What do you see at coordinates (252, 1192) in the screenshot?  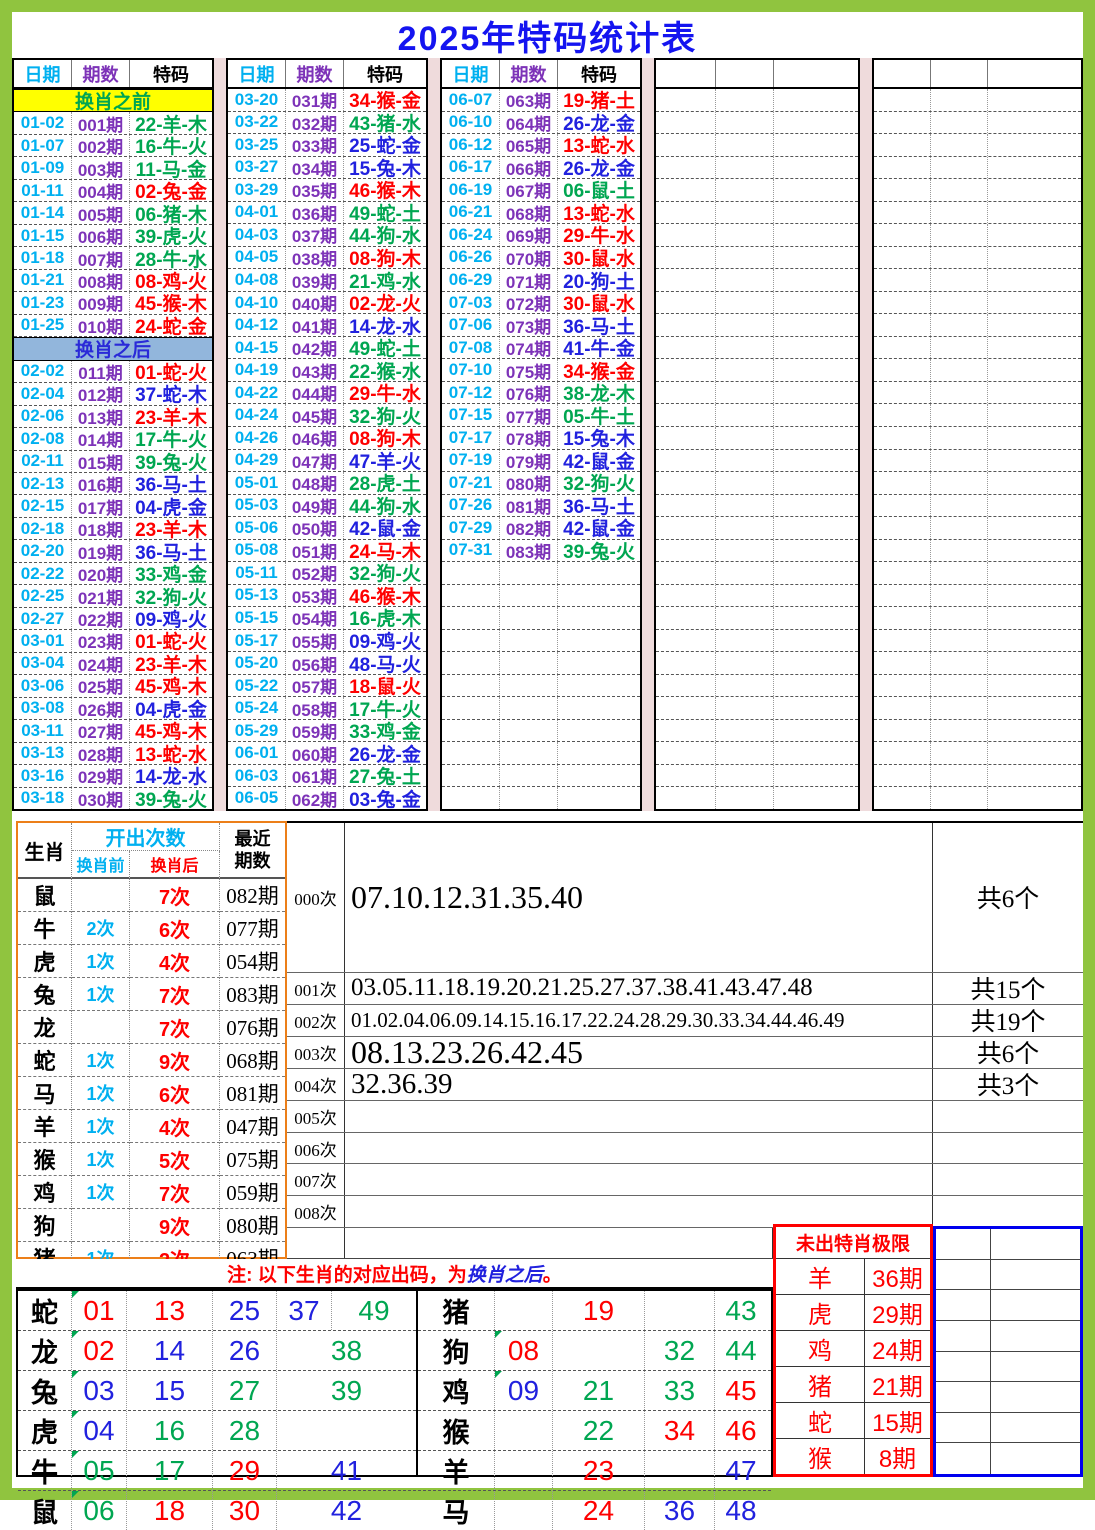 I see `stats-recent-period-cell: 059期` at bounding box center [252, 1192].